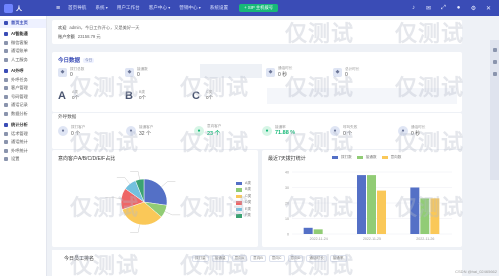  What do you see at coordinates (89, 36) in the screenshot?
I see `balance-value: 23158.79 元` at bounding box center [89, 36].